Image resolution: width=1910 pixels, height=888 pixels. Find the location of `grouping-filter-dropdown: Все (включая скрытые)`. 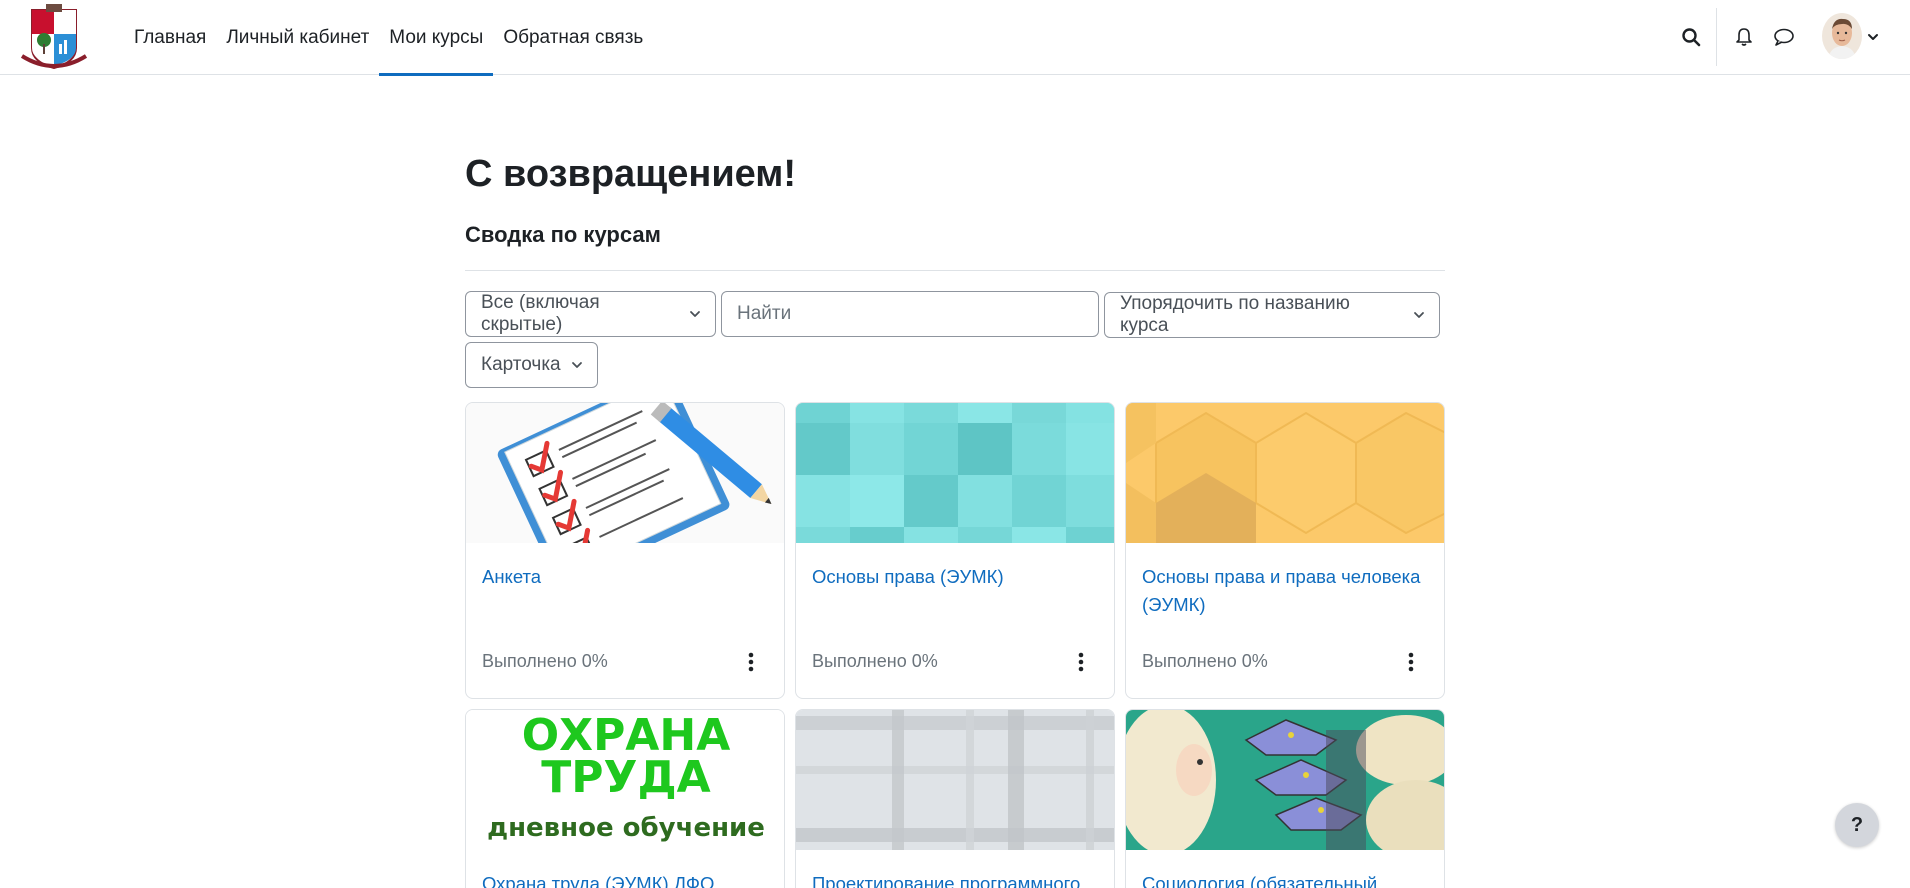

grouping-filter-dropdown: Все (включая скрытые) is located at coordinates (590, 314).